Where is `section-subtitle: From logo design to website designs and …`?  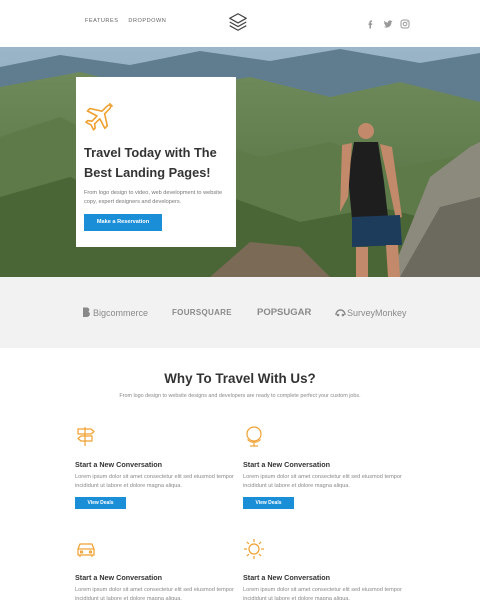
section-subtitle: From logo design to website designs and … is located at coordinates (240, 396).